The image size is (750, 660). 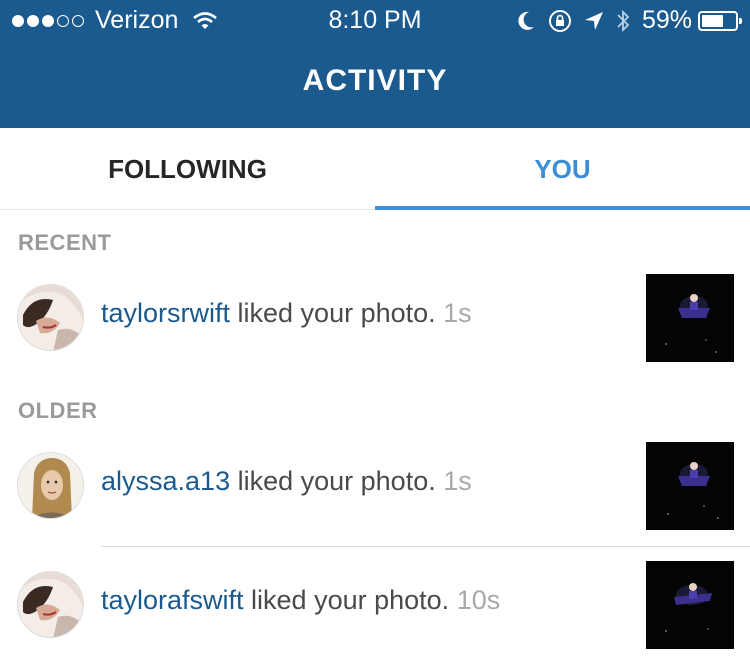 I want to click on moon-icon, so click(x=526, y=20).